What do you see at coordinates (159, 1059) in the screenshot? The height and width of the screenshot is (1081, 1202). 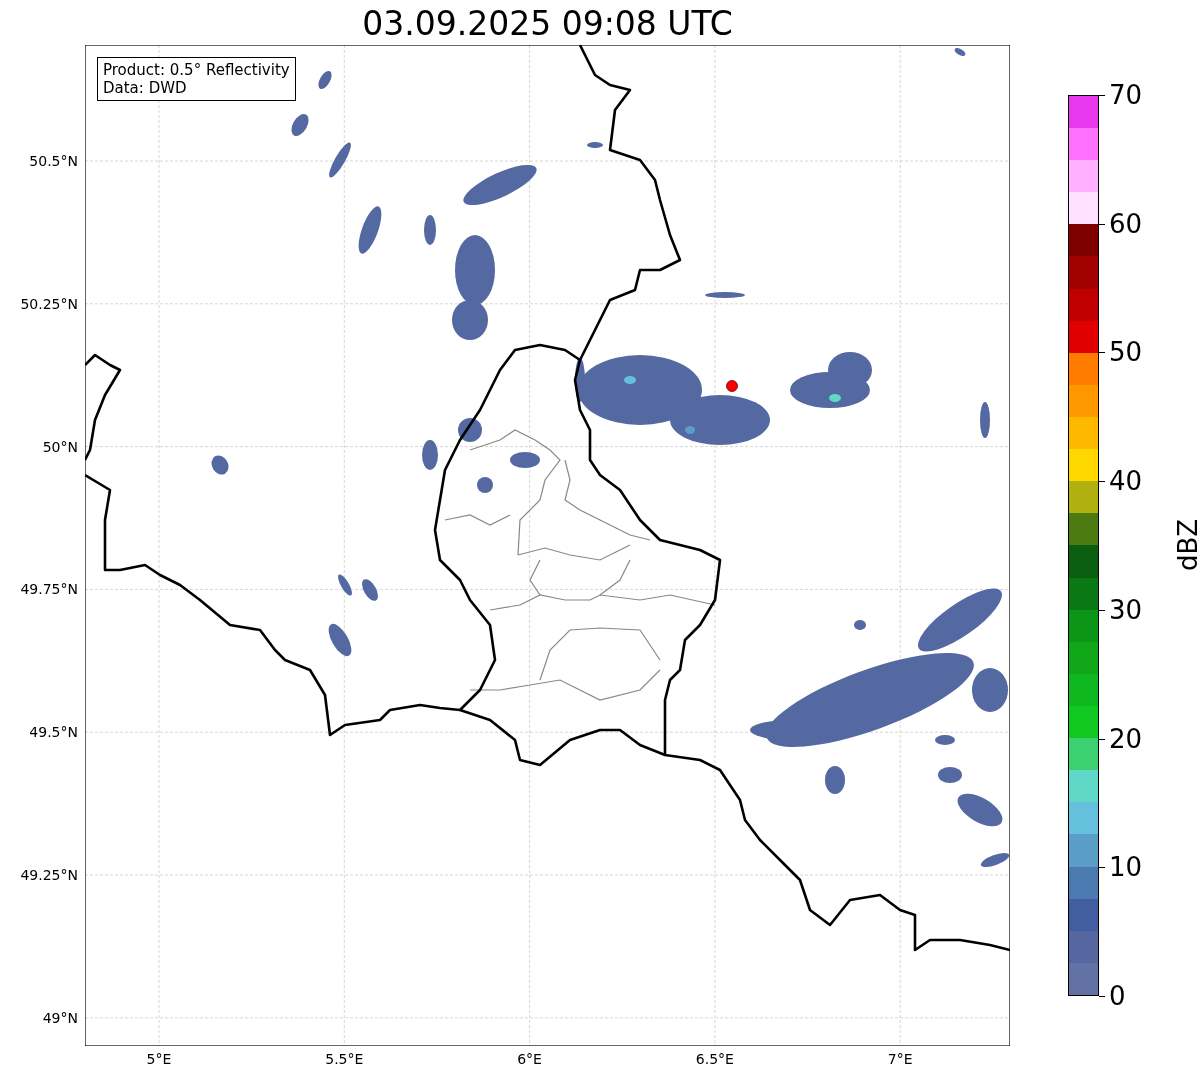 I see `longitude-label: 5°E` at bounding box center [159, 1059].